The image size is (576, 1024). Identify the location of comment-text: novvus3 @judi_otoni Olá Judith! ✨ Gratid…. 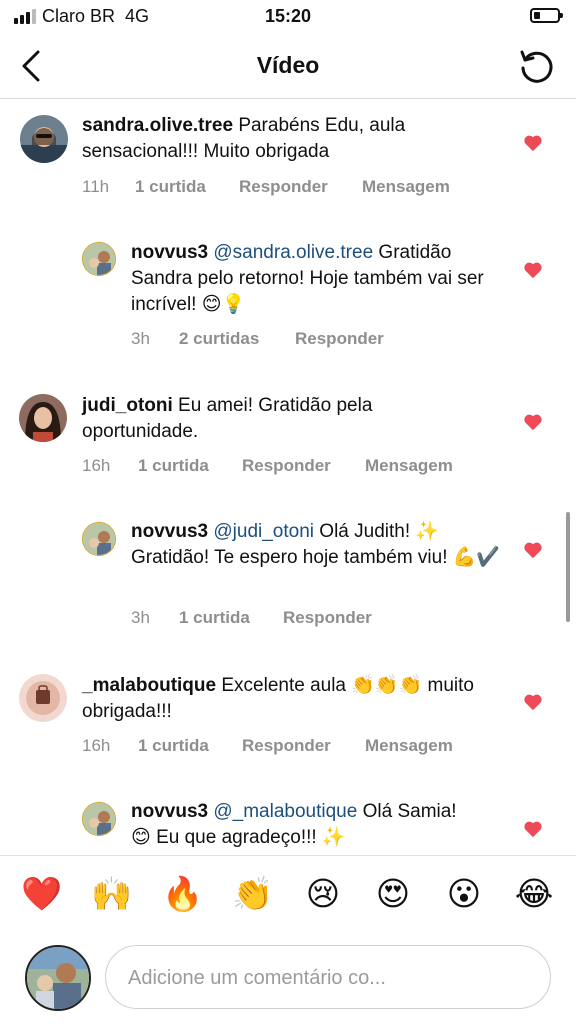
(316, 545).